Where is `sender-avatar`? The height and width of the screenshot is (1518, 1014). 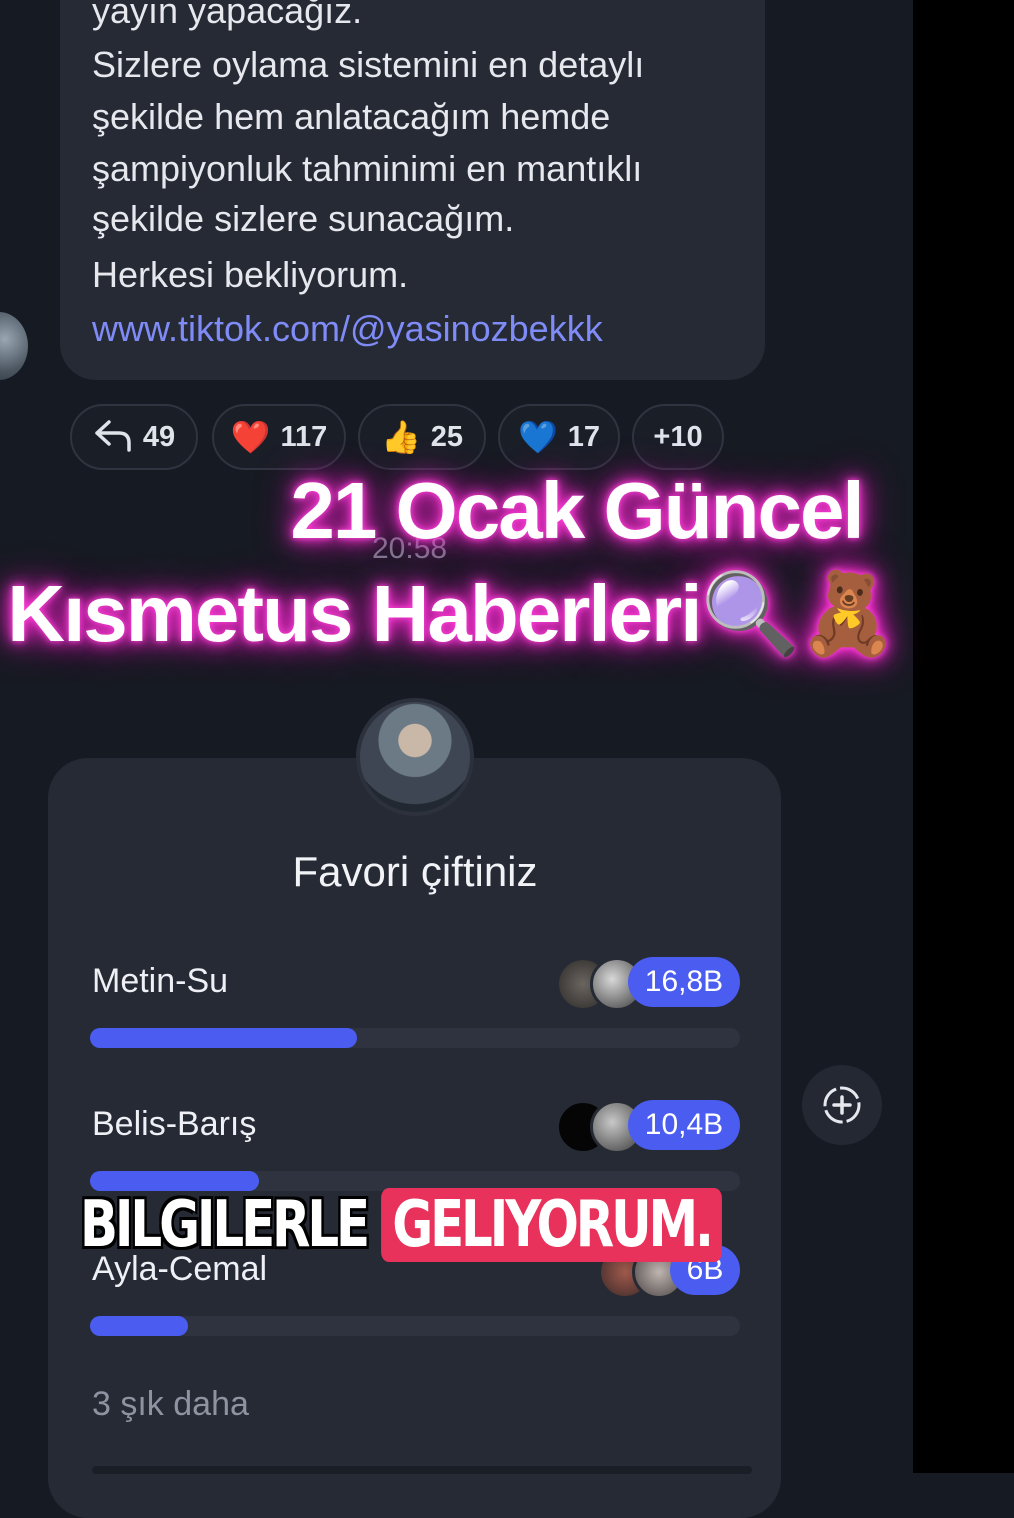
sender-avatar is located at coordinates (14, 346).